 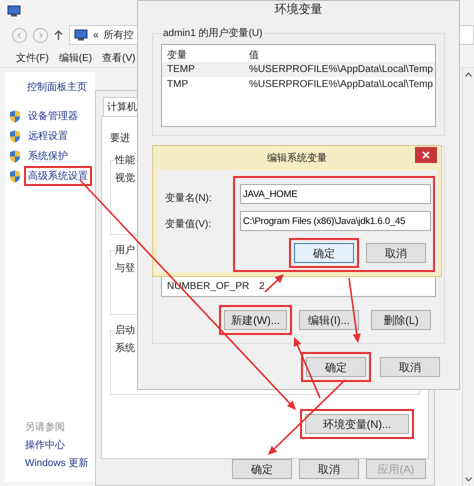 I want to click on list-row: TEMP %USERPROFILE%\AppData\Local\Temp, so click(x=298, y=69).